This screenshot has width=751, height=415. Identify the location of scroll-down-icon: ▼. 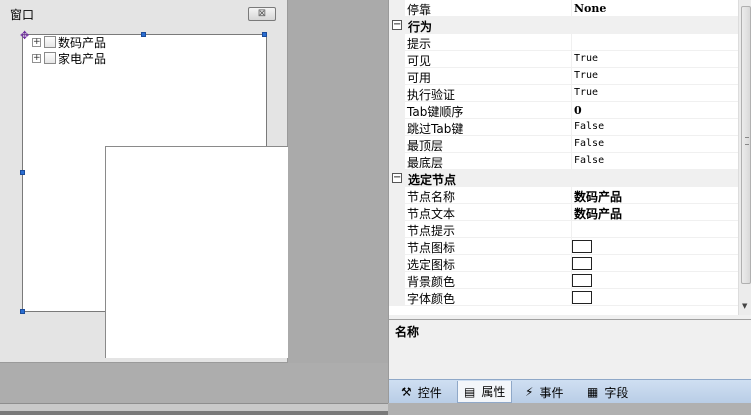
(744, 306).